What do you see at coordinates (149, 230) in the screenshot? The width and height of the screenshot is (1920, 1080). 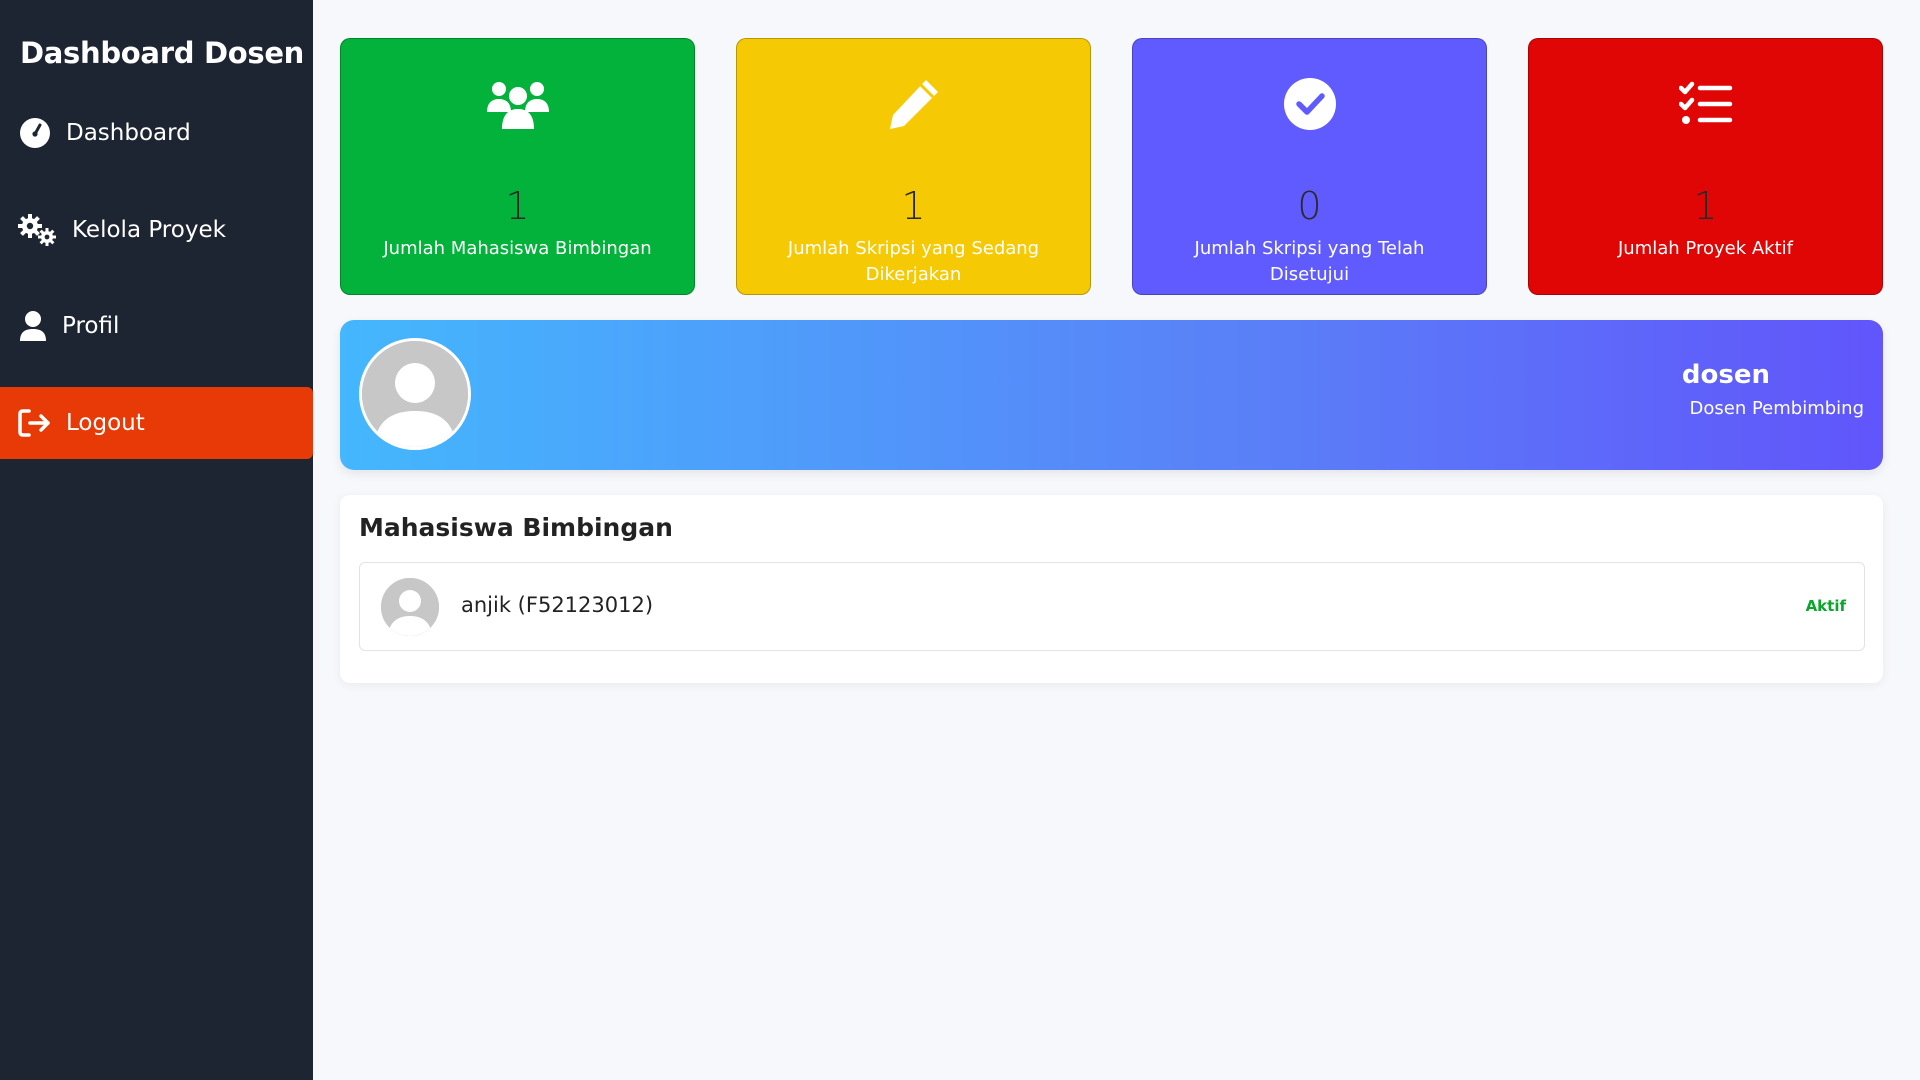 I see `sidebar-item-label: Kelola Proyek` at bounding box center [149, 230].